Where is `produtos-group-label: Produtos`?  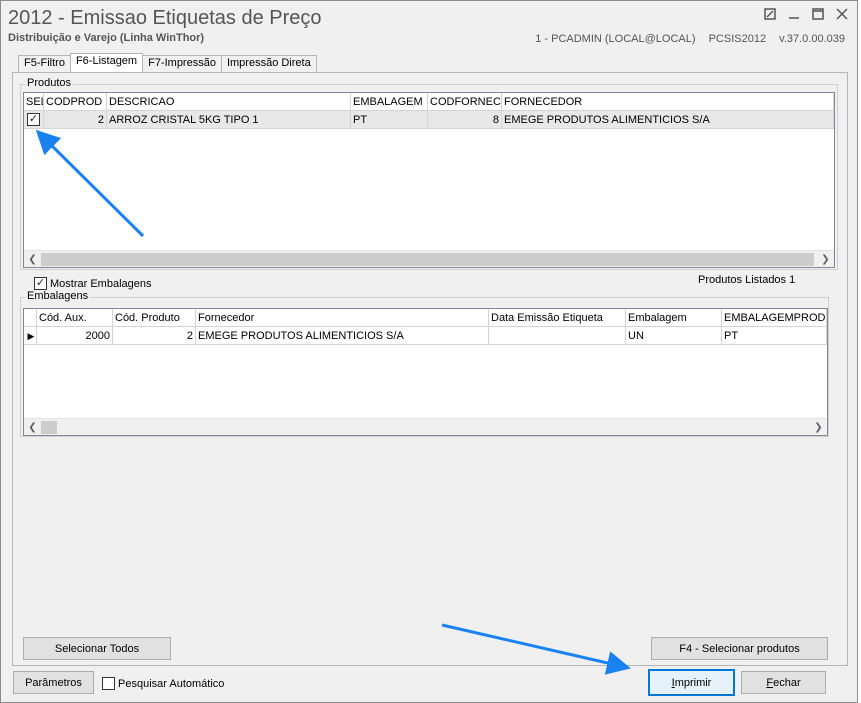
produtos-group-label: Produtos is located at coordinates (49, 83).